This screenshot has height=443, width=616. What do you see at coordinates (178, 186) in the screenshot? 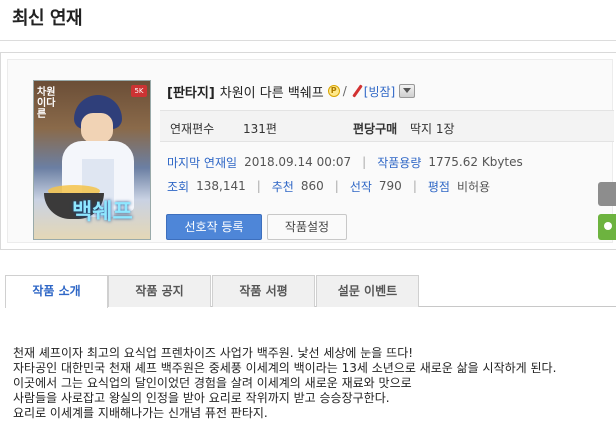
I see `views-label: 조회` at bounding box center [178, 186].